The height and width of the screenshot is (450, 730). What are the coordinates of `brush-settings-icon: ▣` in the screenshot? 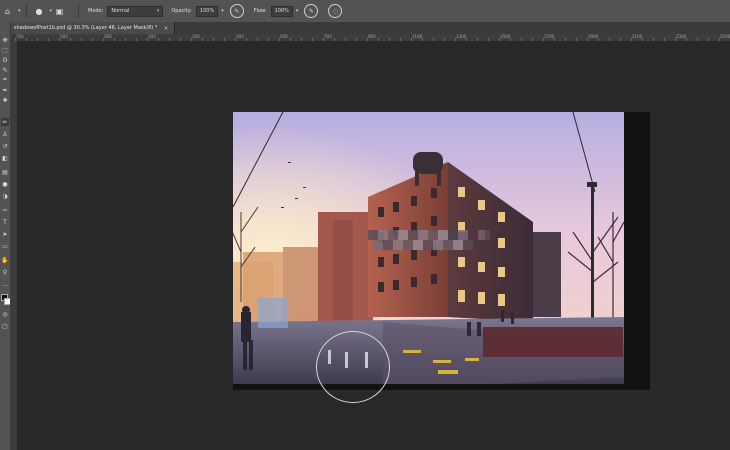 It's located at (59, 11).